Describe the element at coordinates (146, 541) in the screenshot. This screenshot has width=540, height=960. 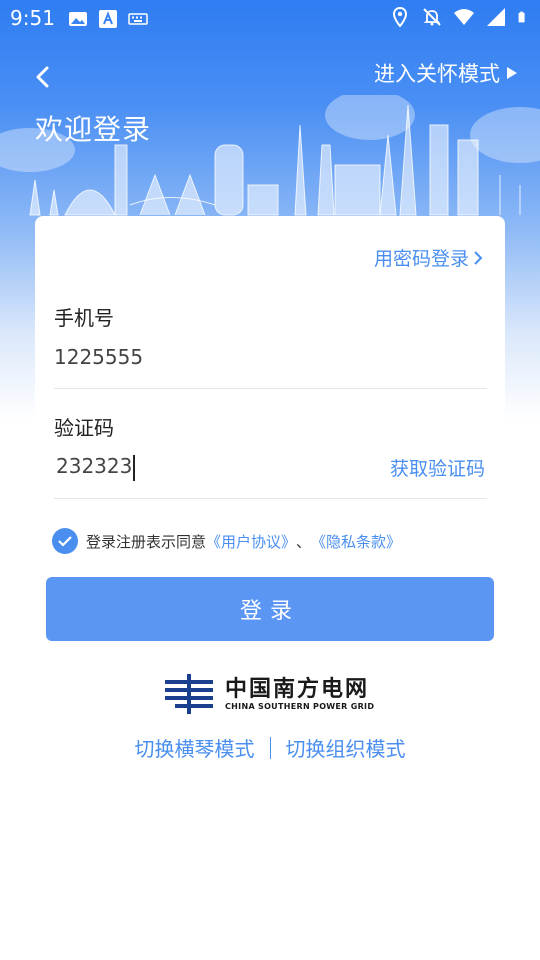
I see `agreement-prefix: 登录注册表示同意` at that location.